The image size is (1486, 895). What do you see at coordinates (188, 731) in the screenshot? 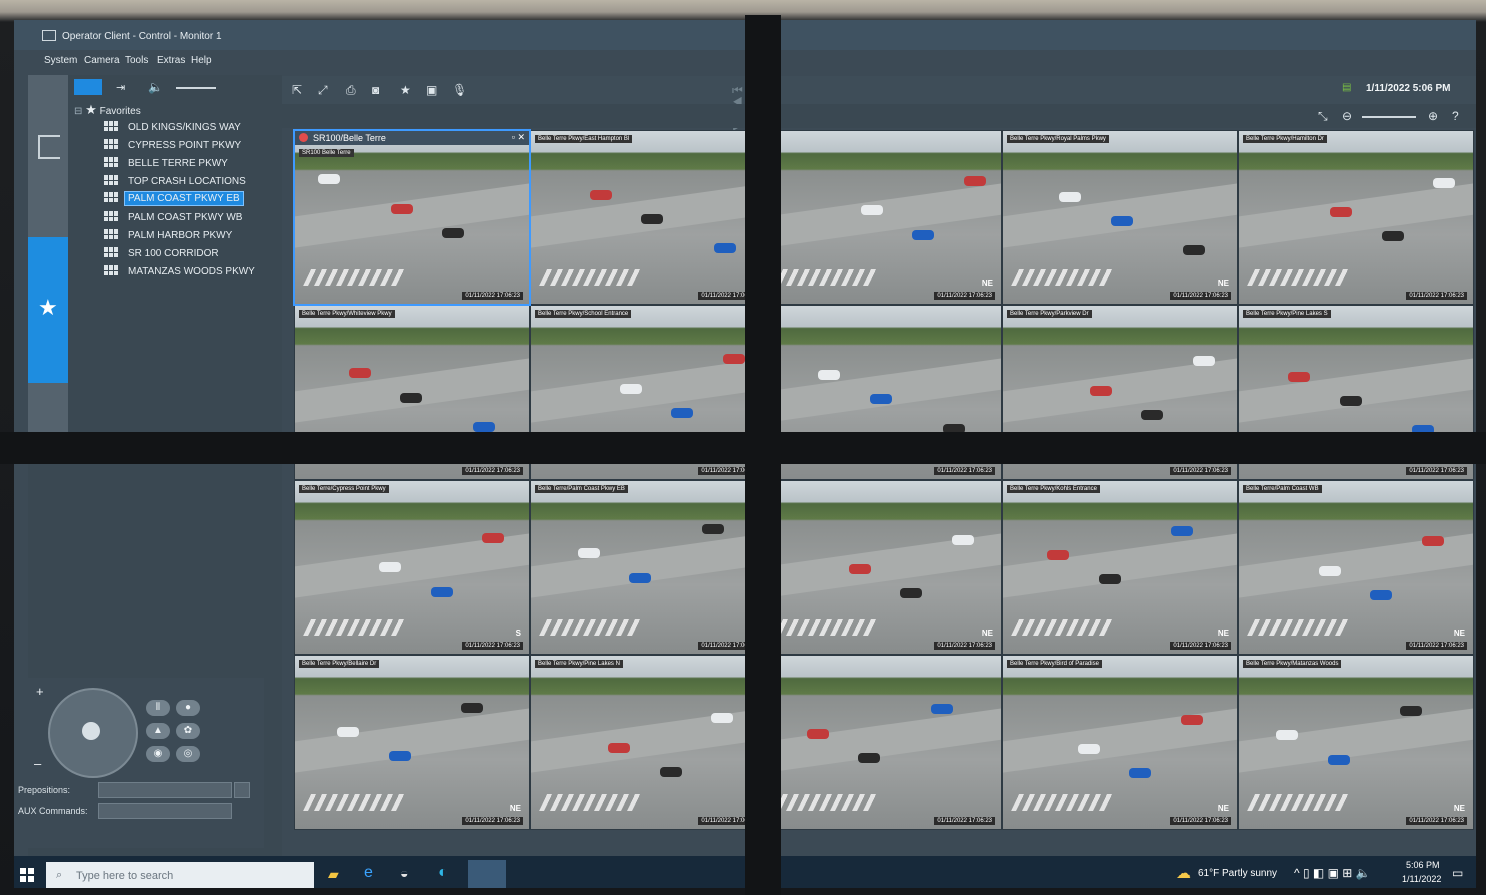
I see `light-button: ✿` at bounding box center [188, 731].